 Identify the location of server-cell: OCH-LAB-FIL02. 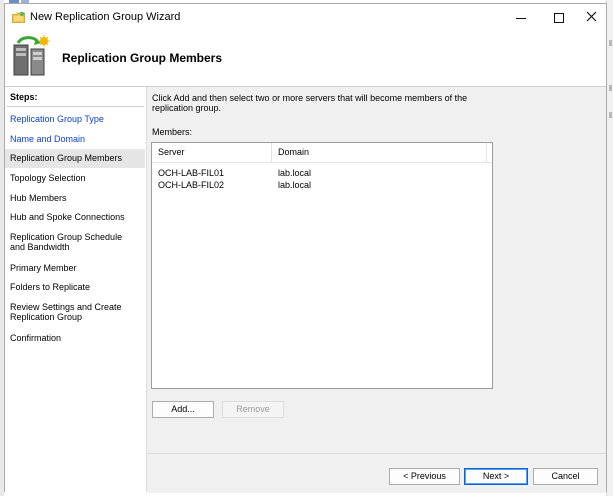
(191, 185).